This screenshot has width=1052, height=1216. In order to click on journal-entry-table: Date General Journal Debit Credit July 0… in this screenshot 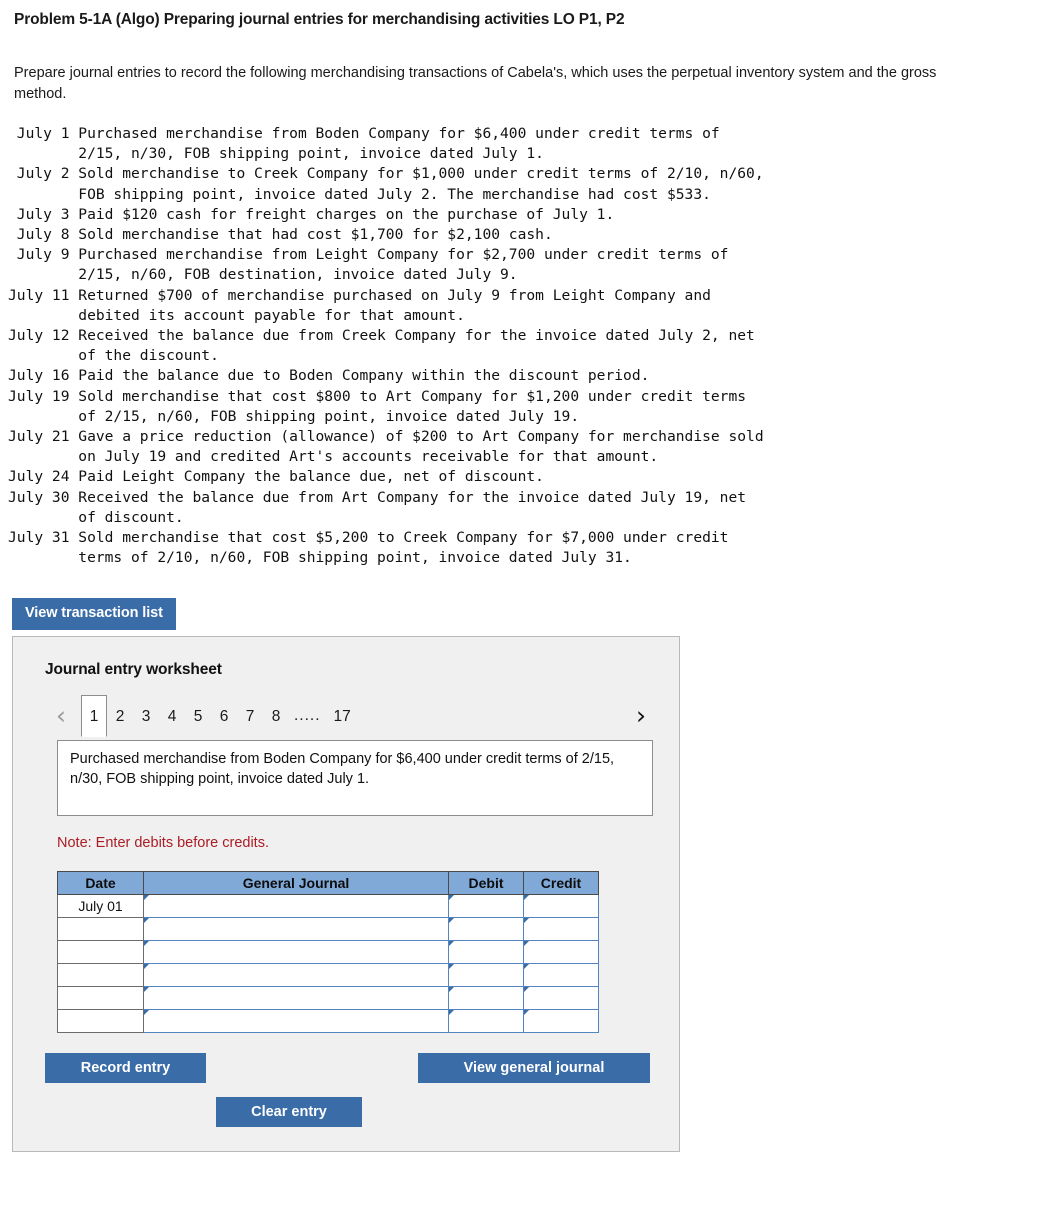, I will do `click(328, 952)`.